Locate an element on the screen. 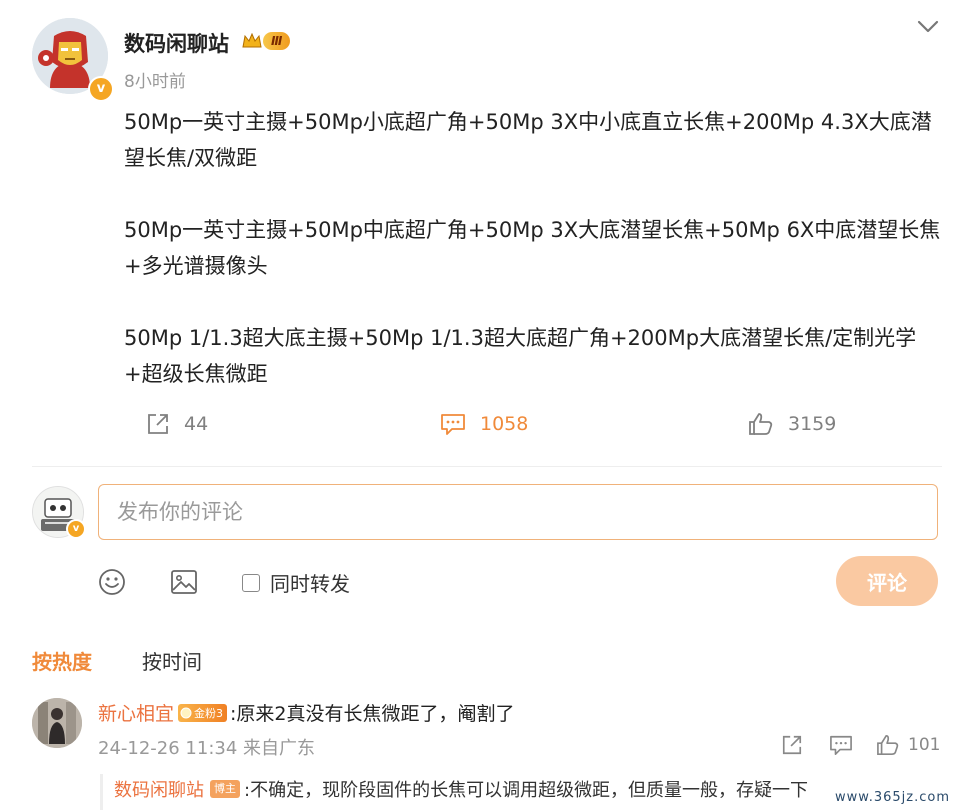  chevron-down-icon is located at coordinates (928, 26).